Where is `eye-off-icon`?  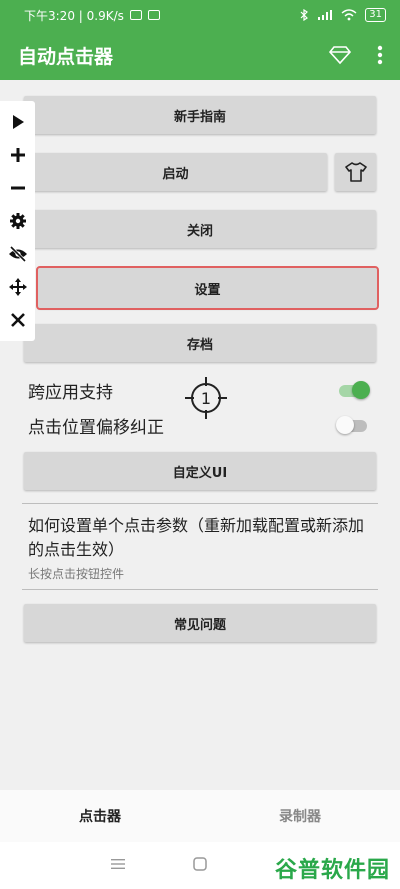 eye-off-icon is located at coordinates (17, 254).